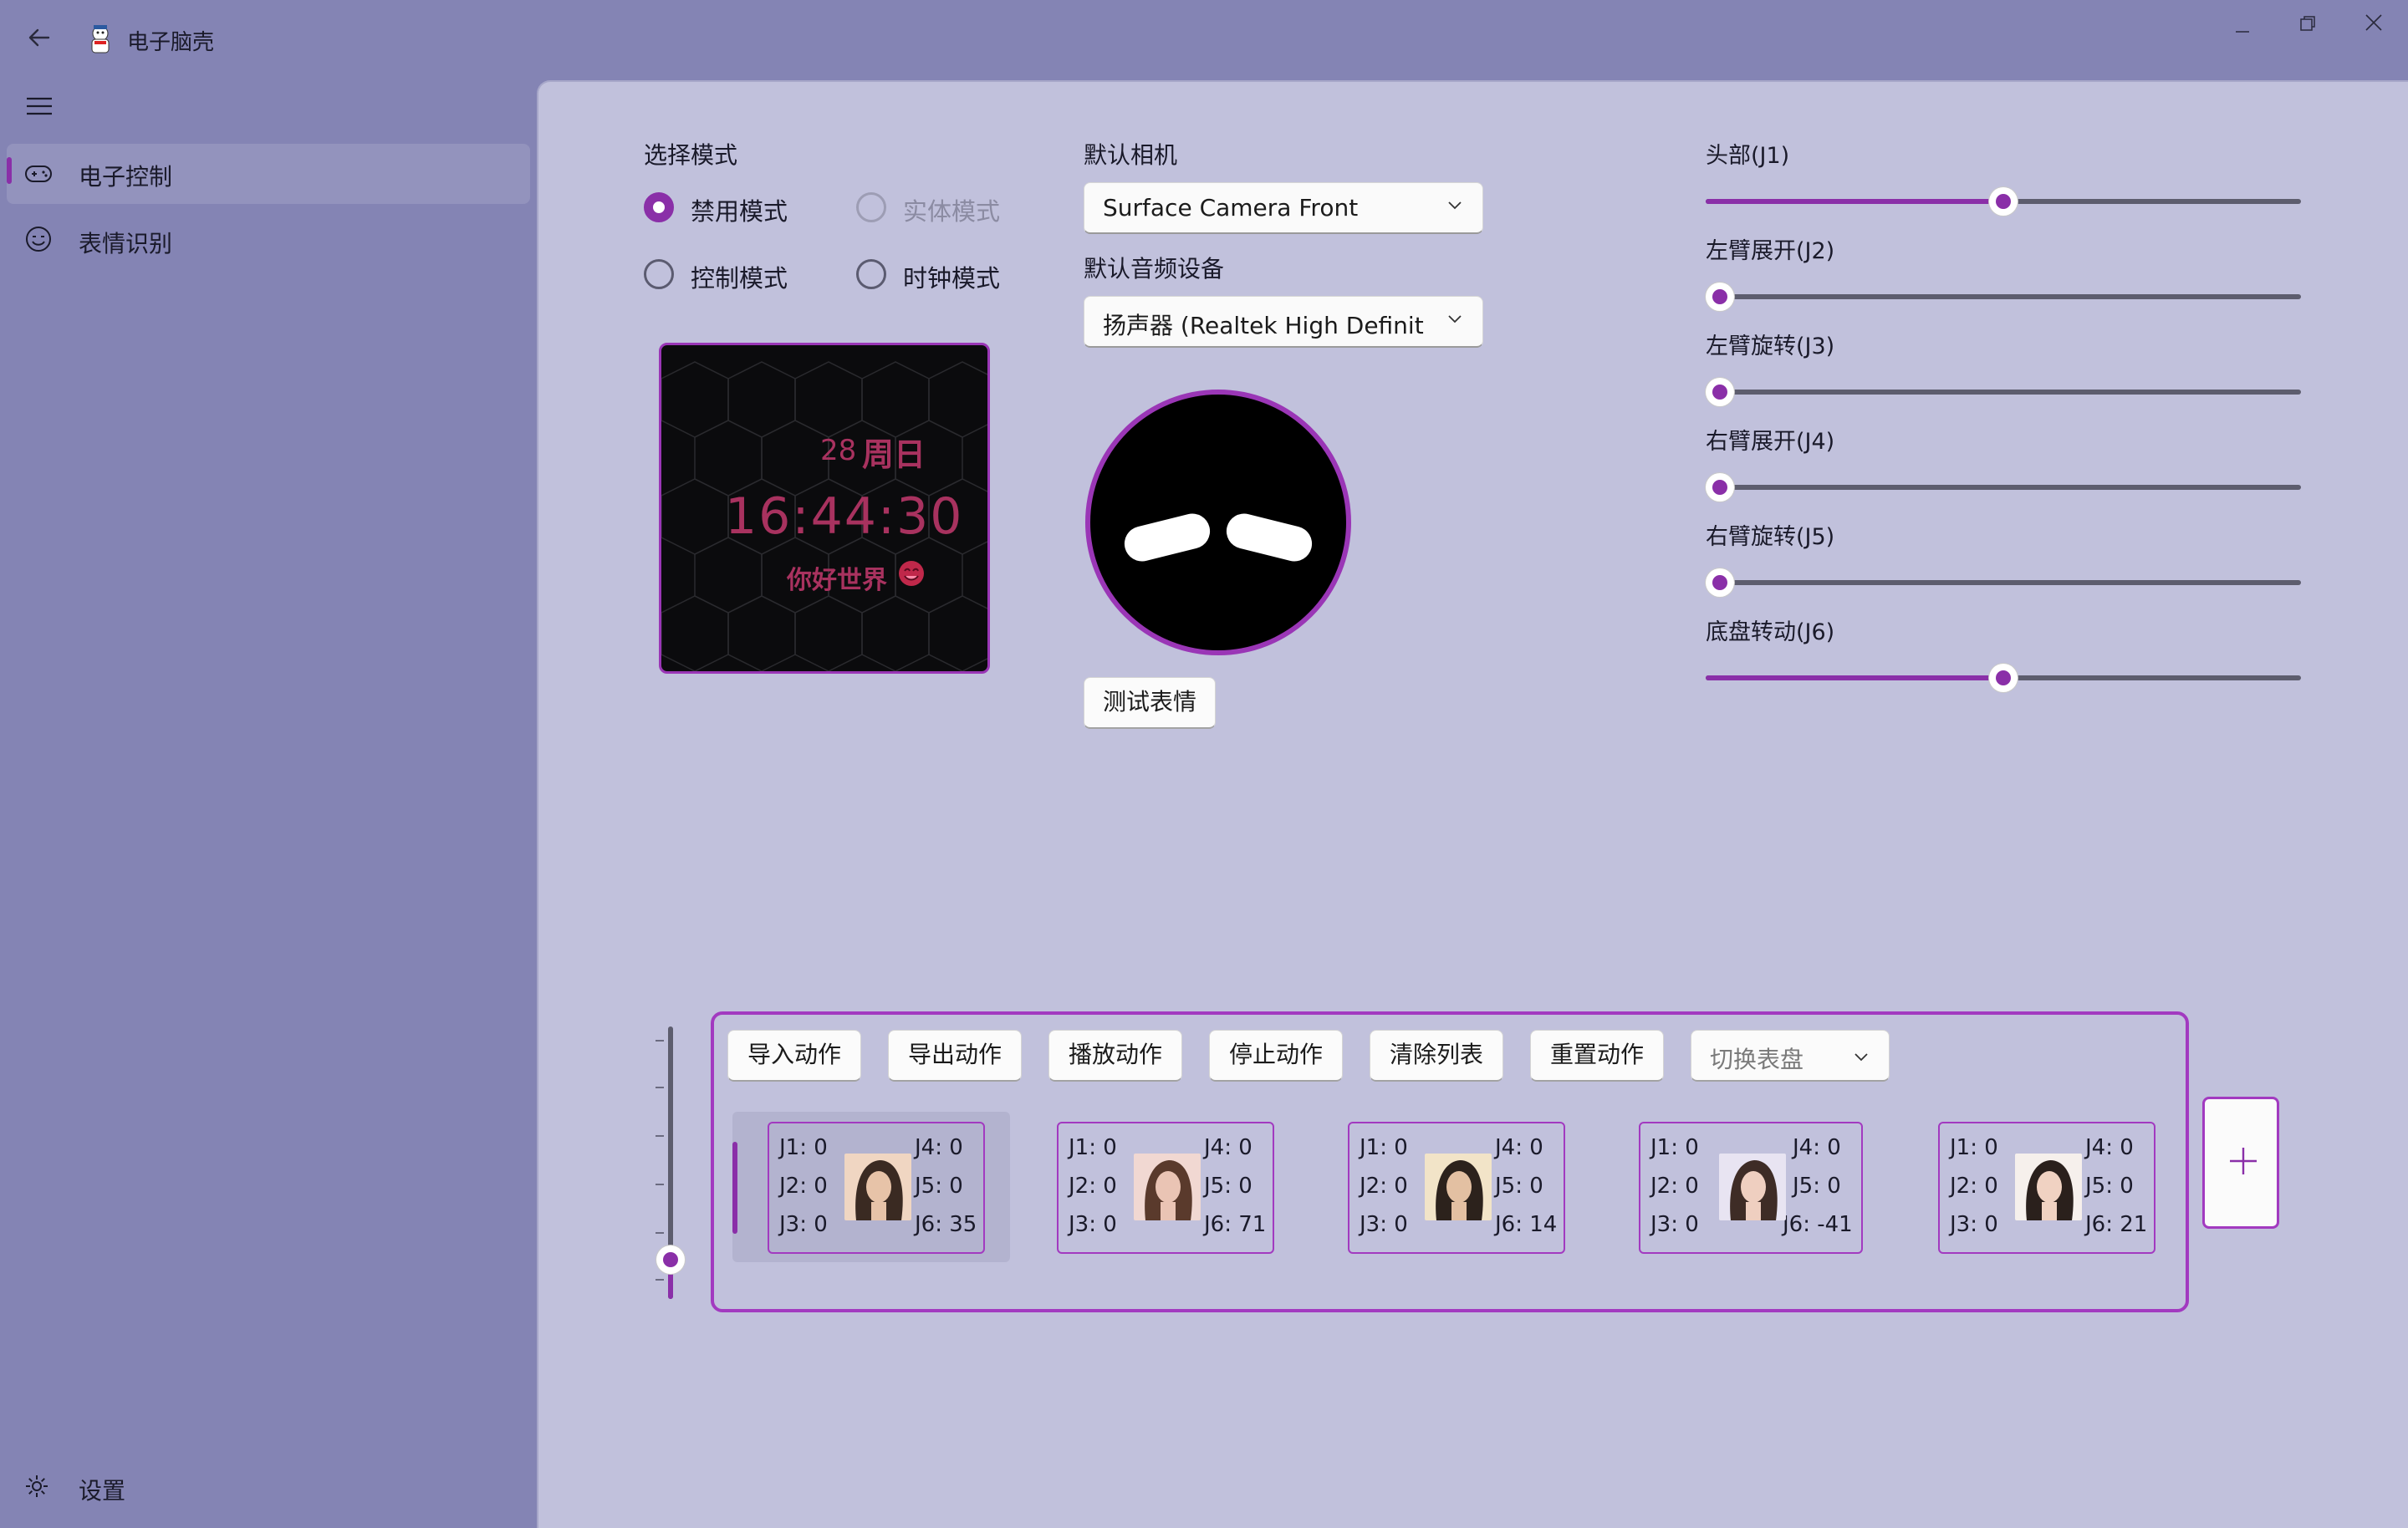  Describe the element at coordinates (1771, 442) in the screenshot. I see `joint-slider-label: 右臂展开(J4)` at that location.